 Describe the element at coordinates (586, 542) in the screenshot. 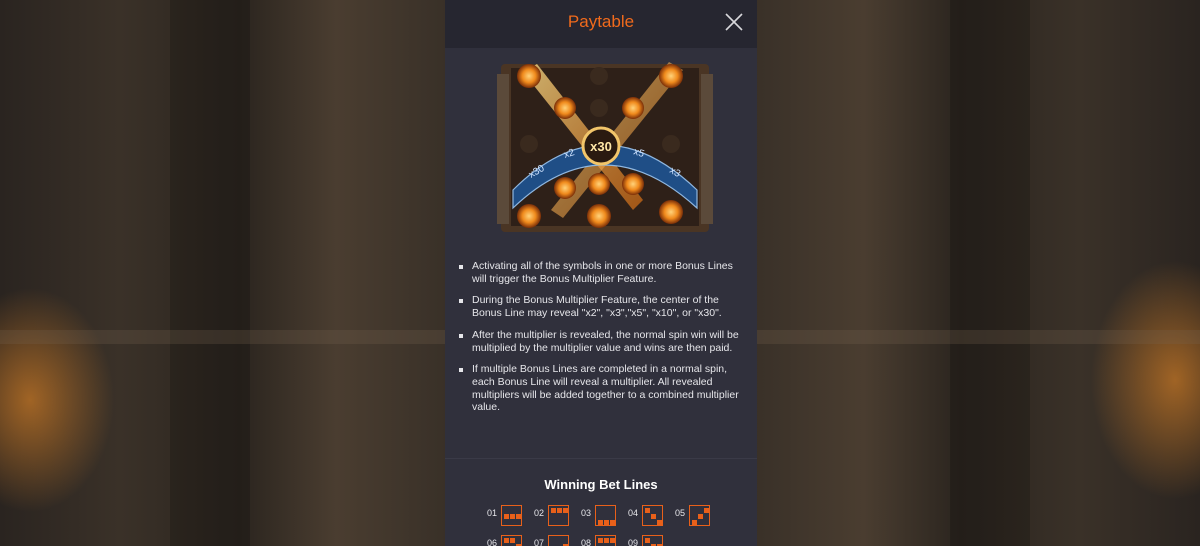

I see `bet-line-number: 08` at that location.